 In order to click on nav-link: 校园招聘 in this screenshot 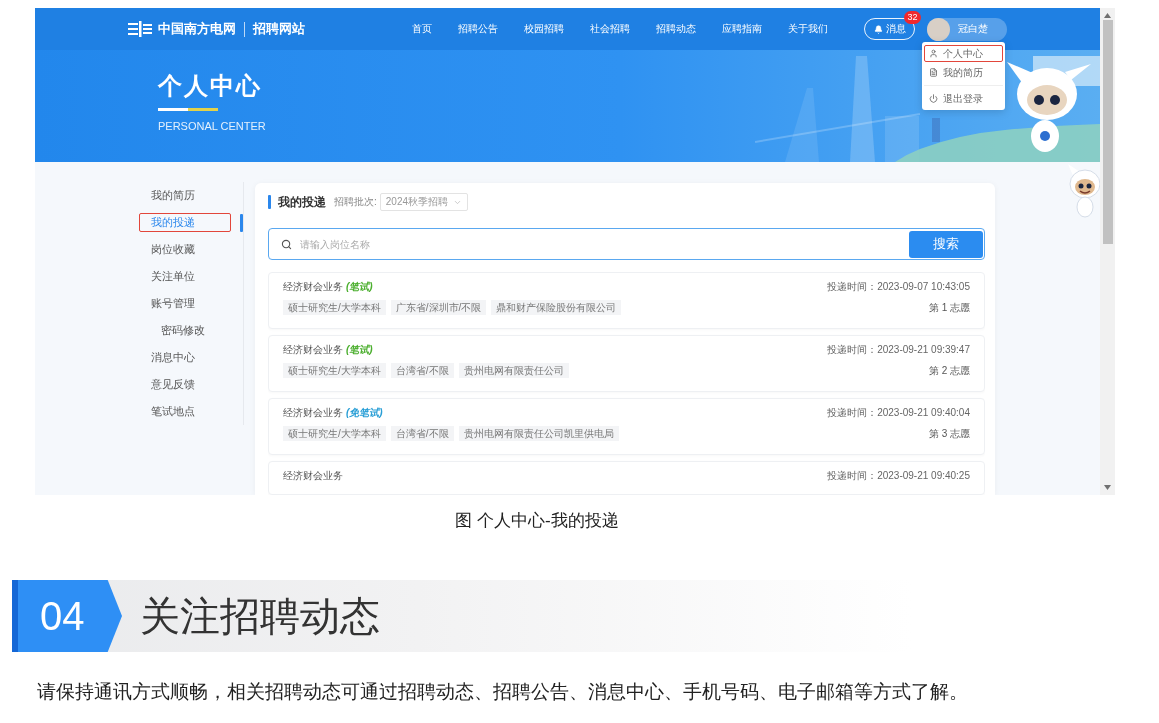, I will do `click(544, 29)`.